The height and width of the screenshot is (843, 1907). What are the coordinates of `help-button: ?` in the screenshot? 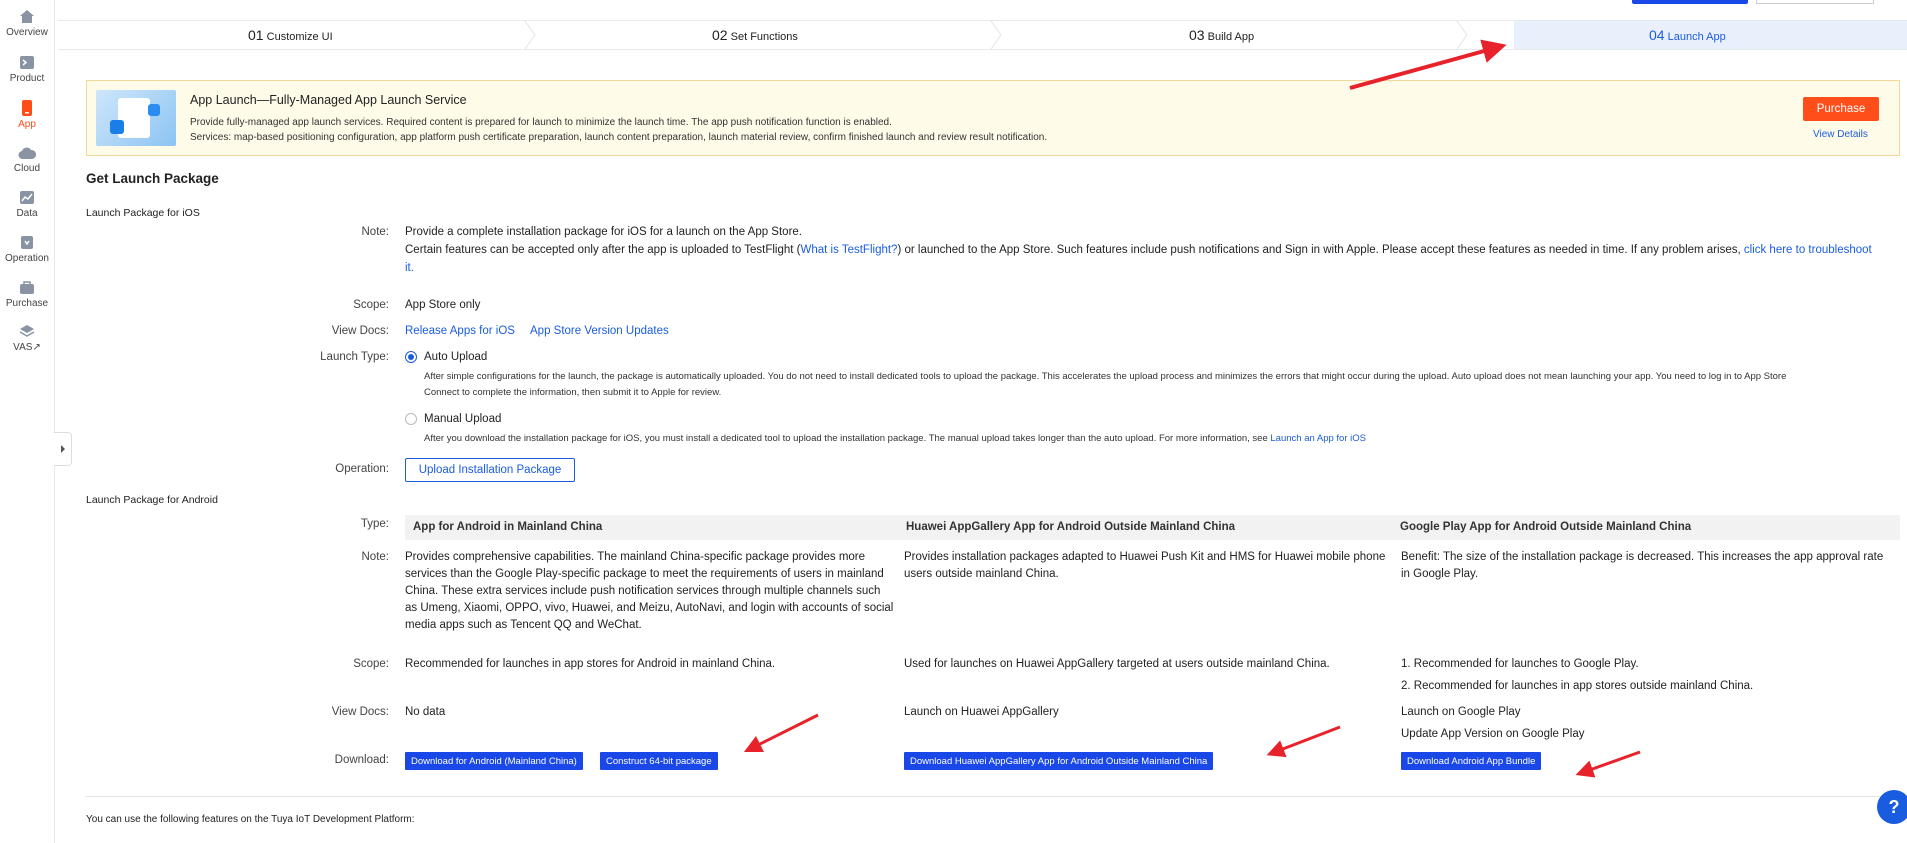 It's located at (1892, 807).